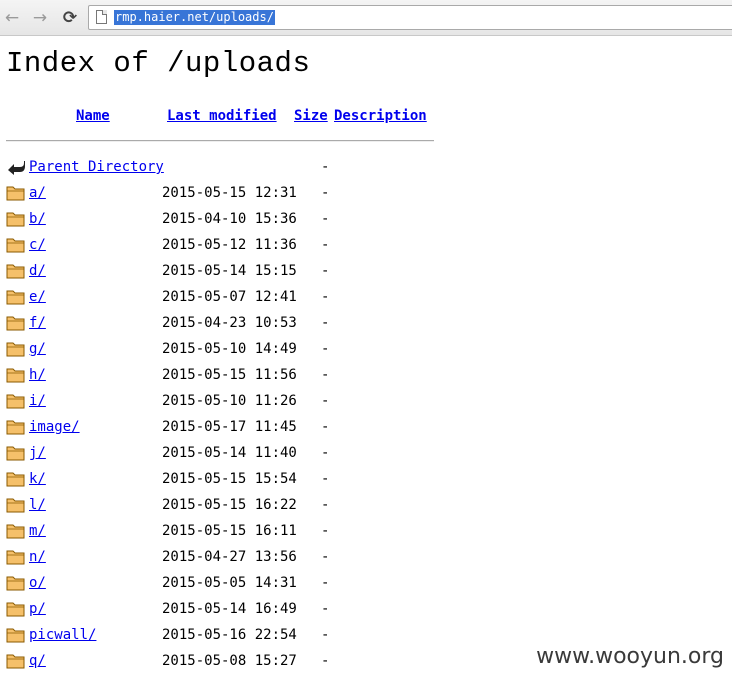 This screenshot has width=732, height=685. I want to click on entry-link: l/, so click(37, 505).